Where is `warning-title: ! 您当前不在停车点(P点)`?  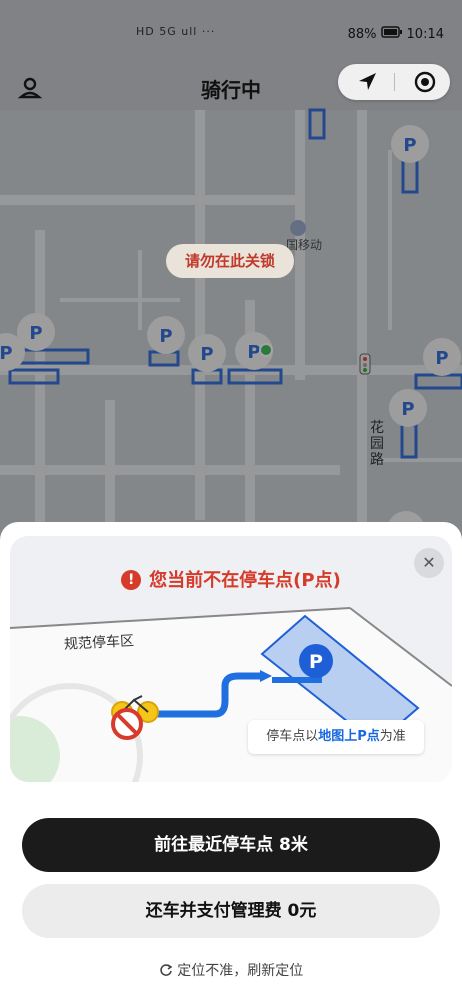 warning-title: ! 您当前不在停车点(P点) is located at coordinates (231, 579).